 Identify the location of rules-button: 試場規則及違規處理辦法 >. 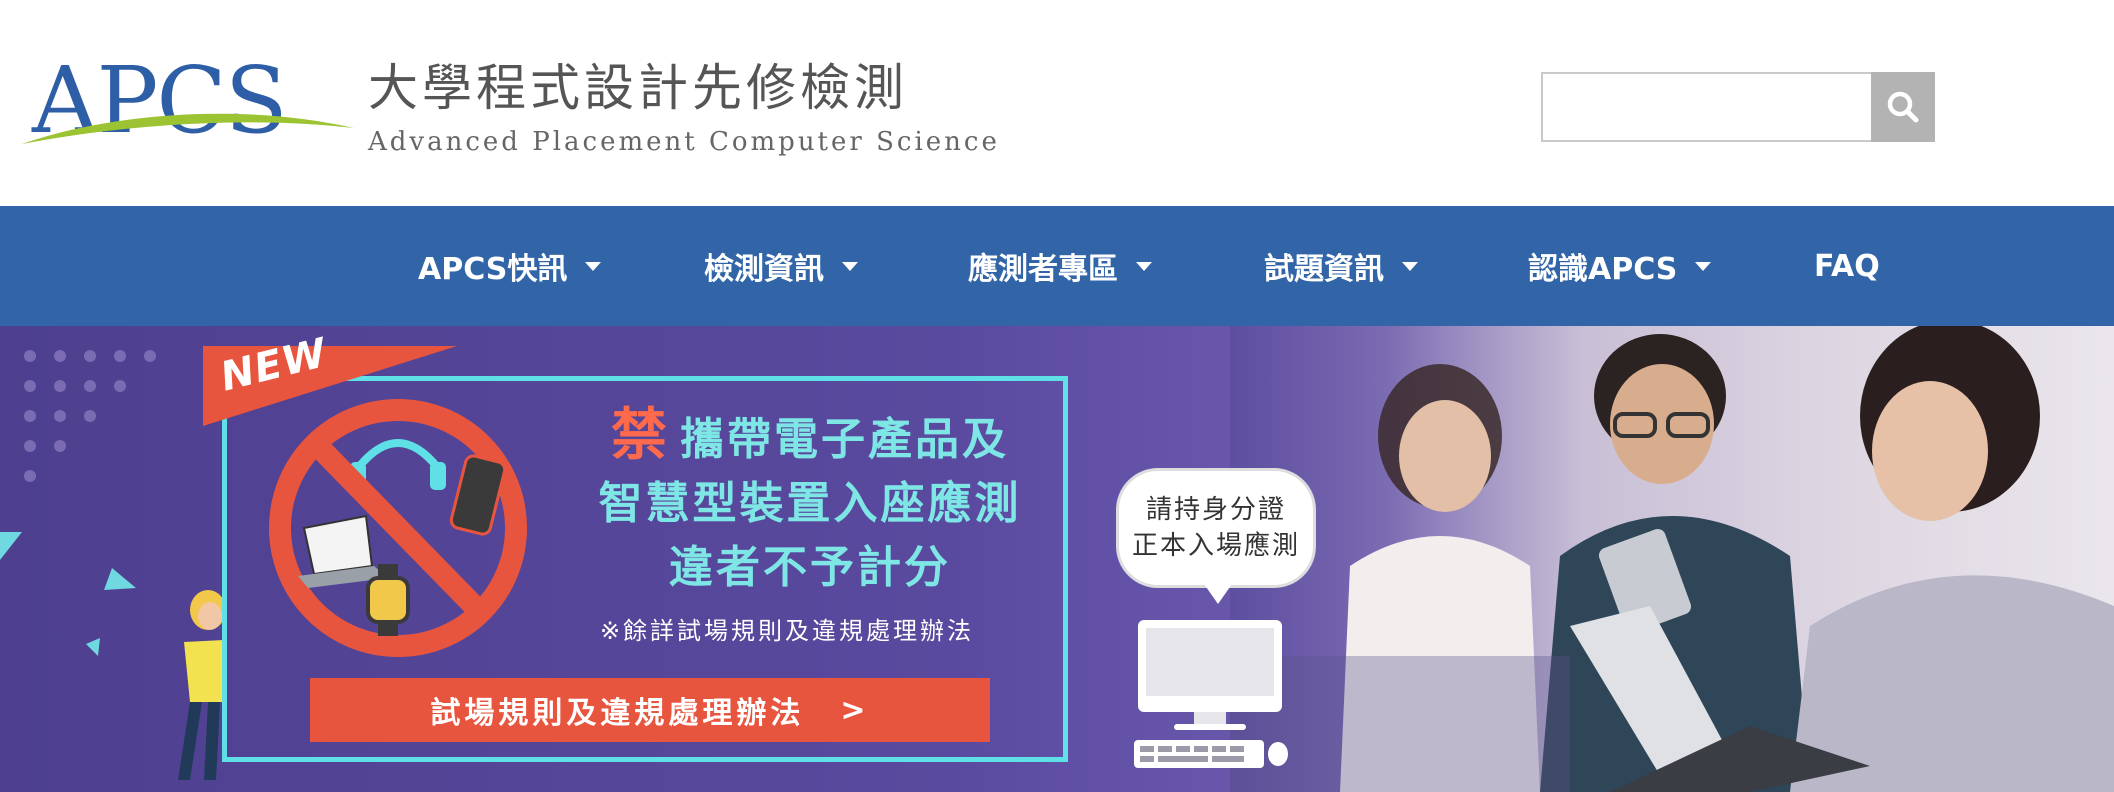
(650, 710).